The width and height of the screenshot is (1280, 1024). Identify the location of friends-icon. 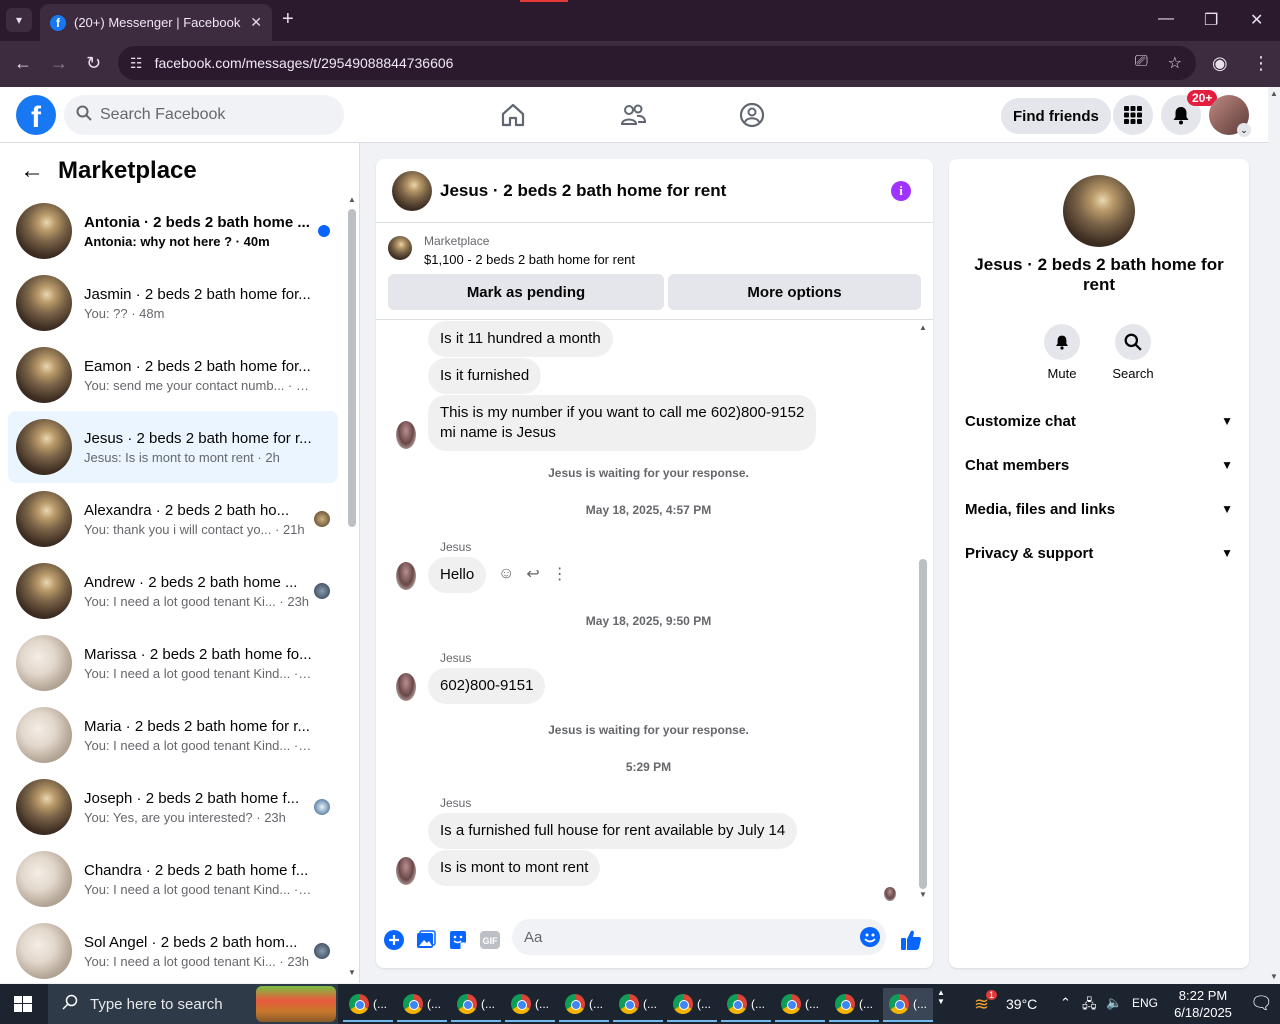
(633, 115).